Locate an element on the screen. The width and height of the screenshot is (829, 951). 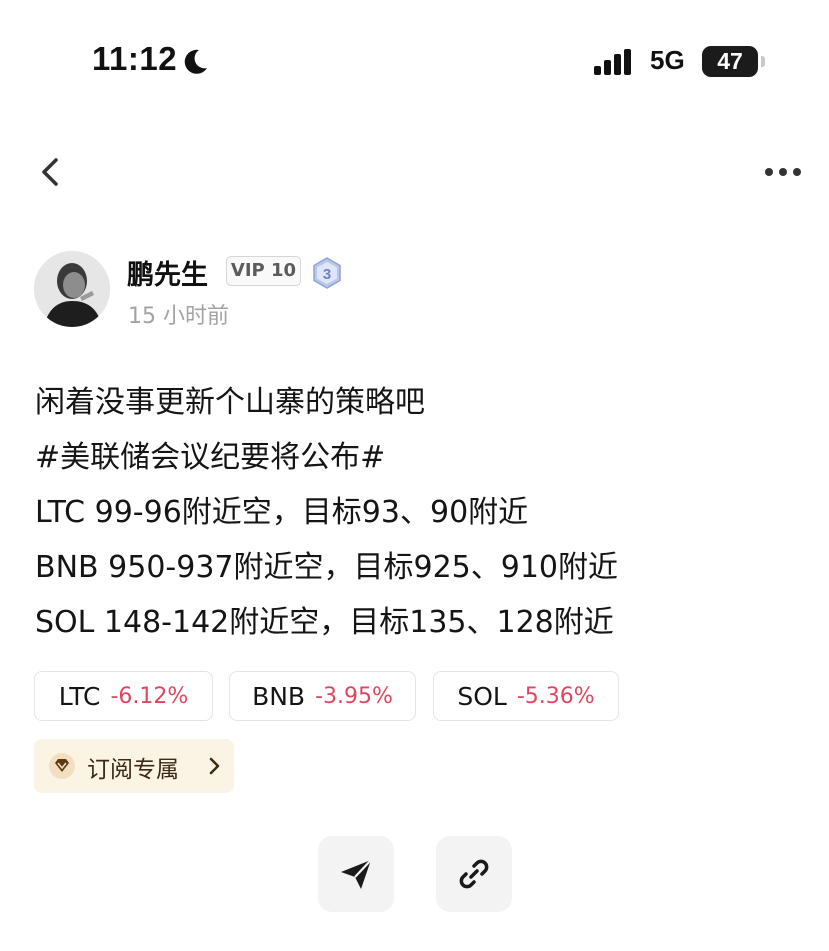
signal-icon is located at coordinates (612, 62).